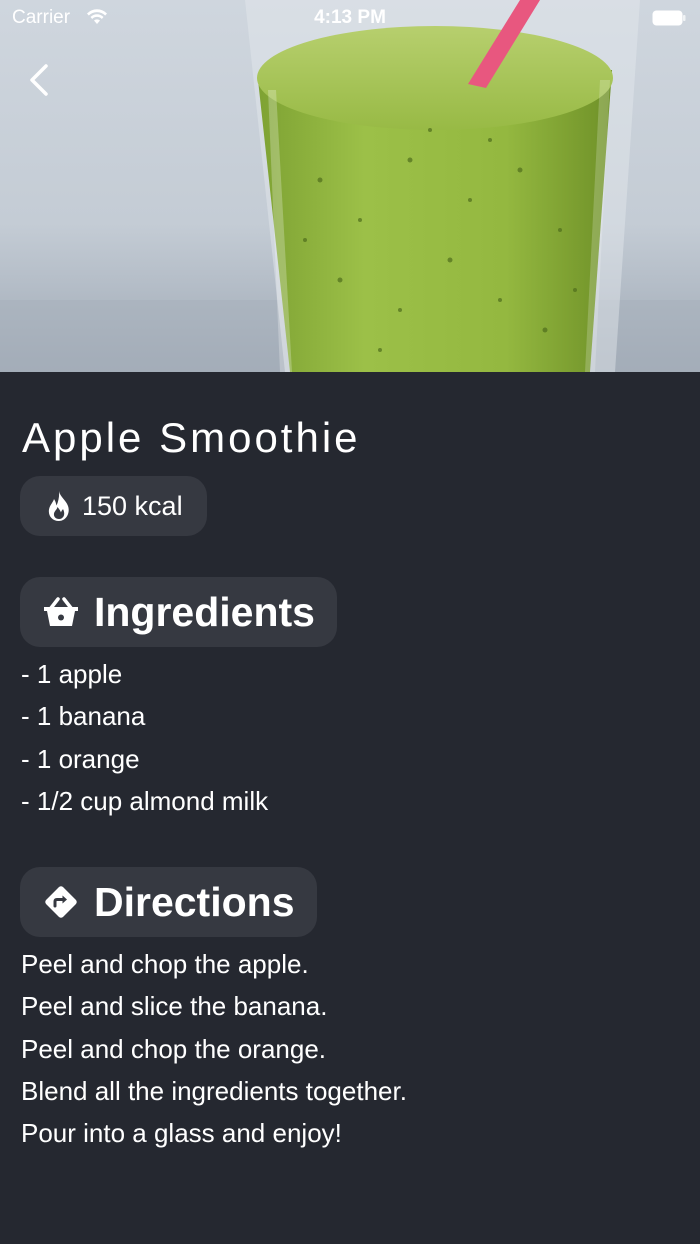 Image resolution: width=700 pixels, height=1244 pixels. I want to click on battery-icon, so click(669, 18).